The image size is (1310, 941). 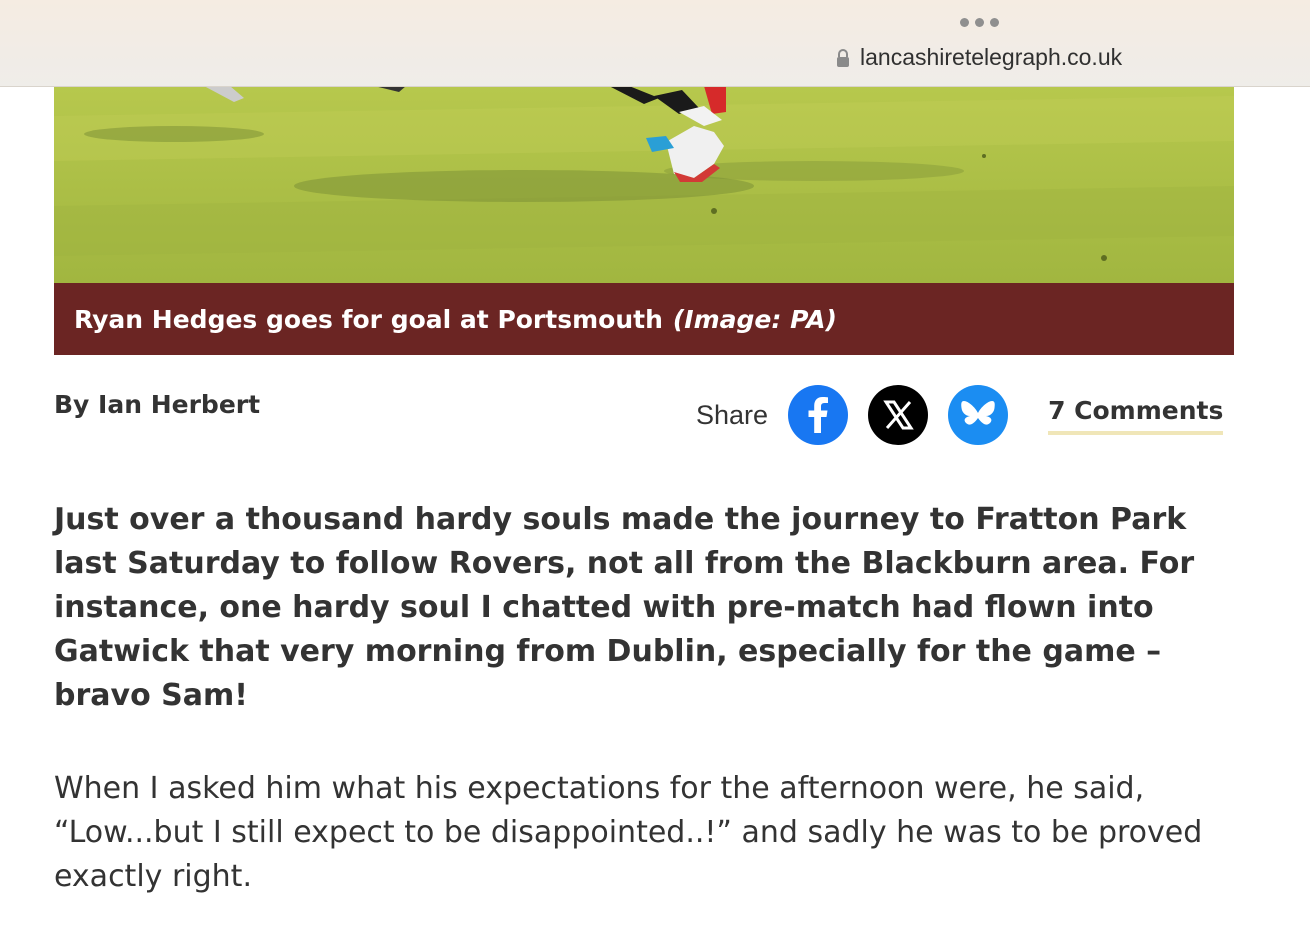 I want to click on caption-credit: (Image: PA), so click(x=754, y=319).